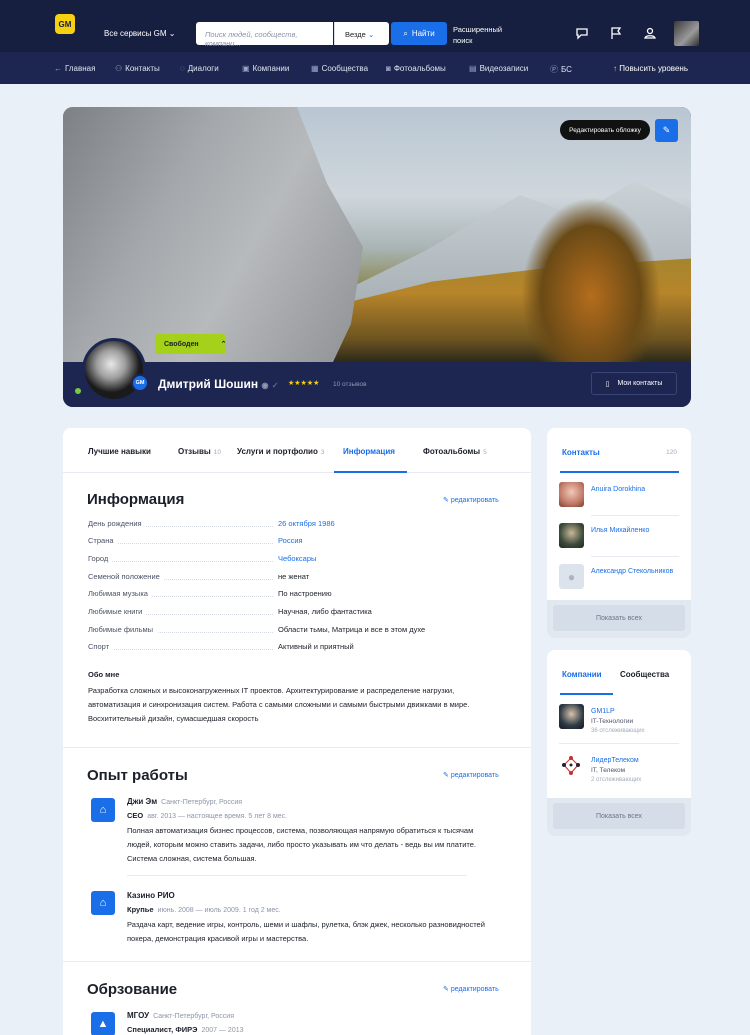  What do you see at coordinates (114, 370) in the screenshot?
I see `profile-avatar` at bounding box center [114, 370].